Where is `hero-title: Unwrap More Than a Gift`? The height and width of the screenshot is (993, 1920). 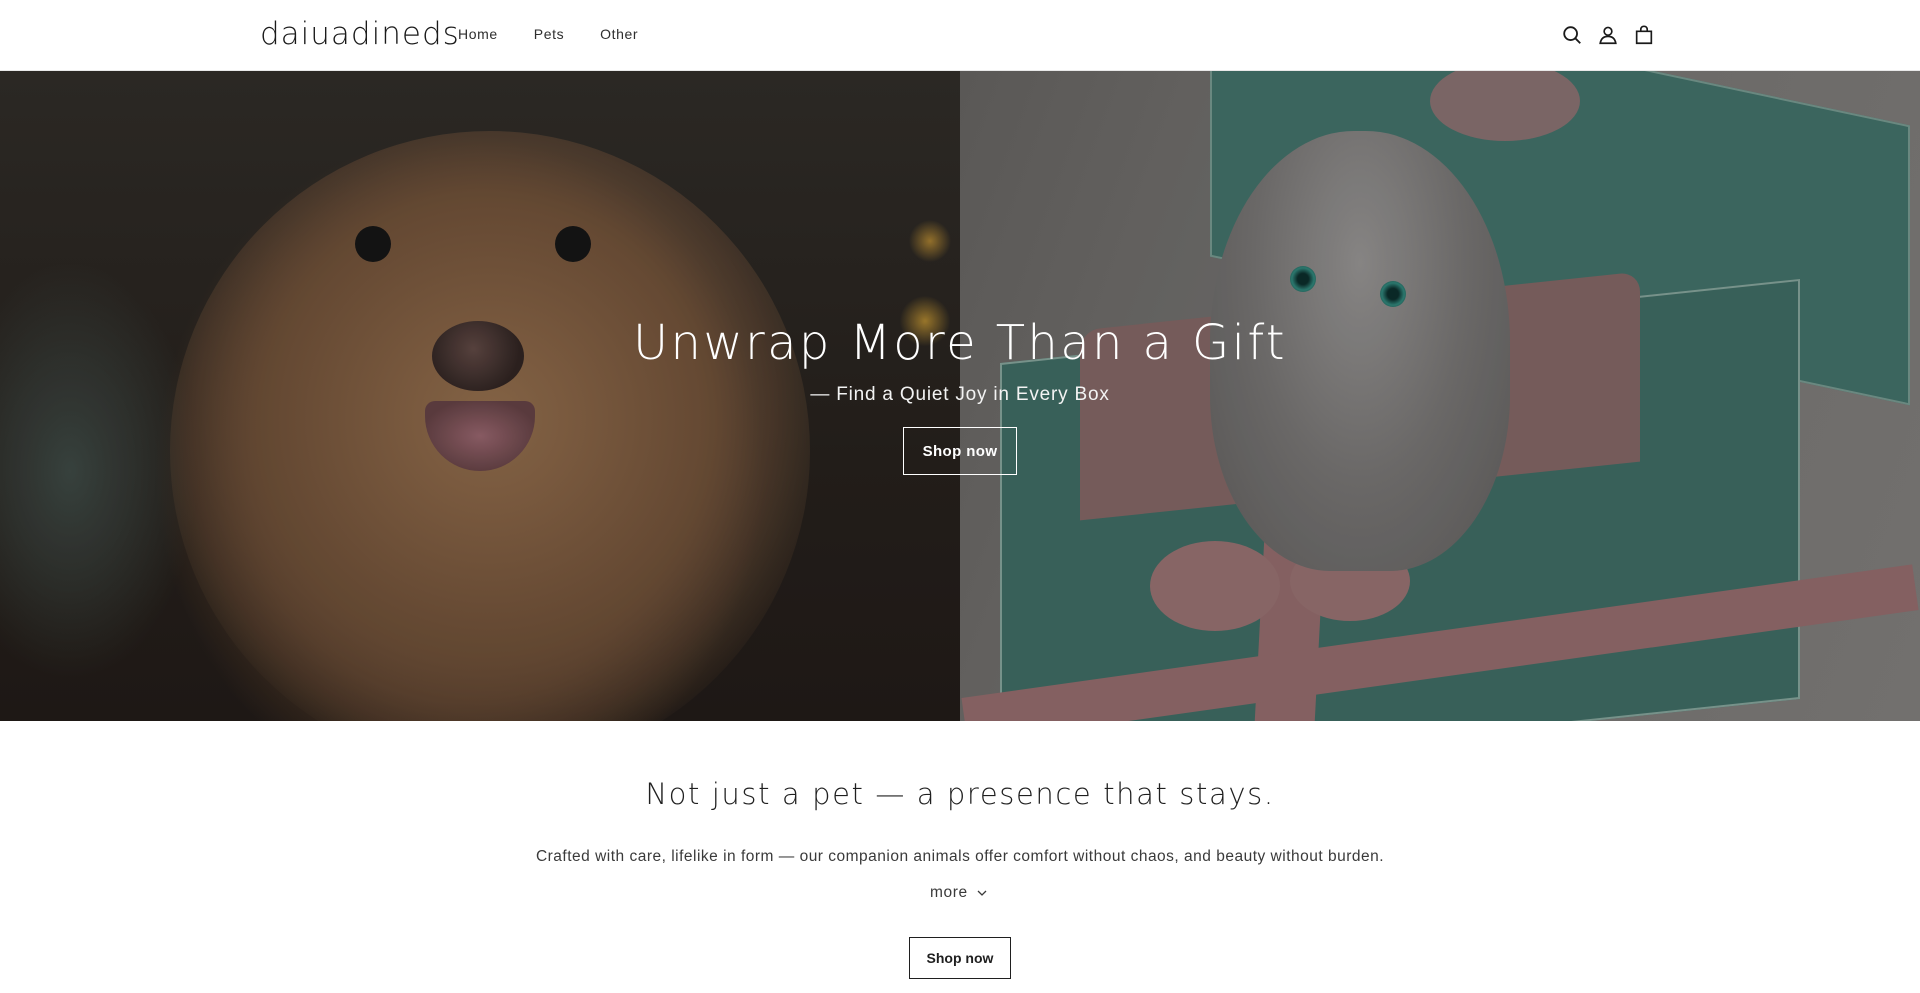 hero-title: Unwrap More Than a Gift is located at coordinates (960, 343).